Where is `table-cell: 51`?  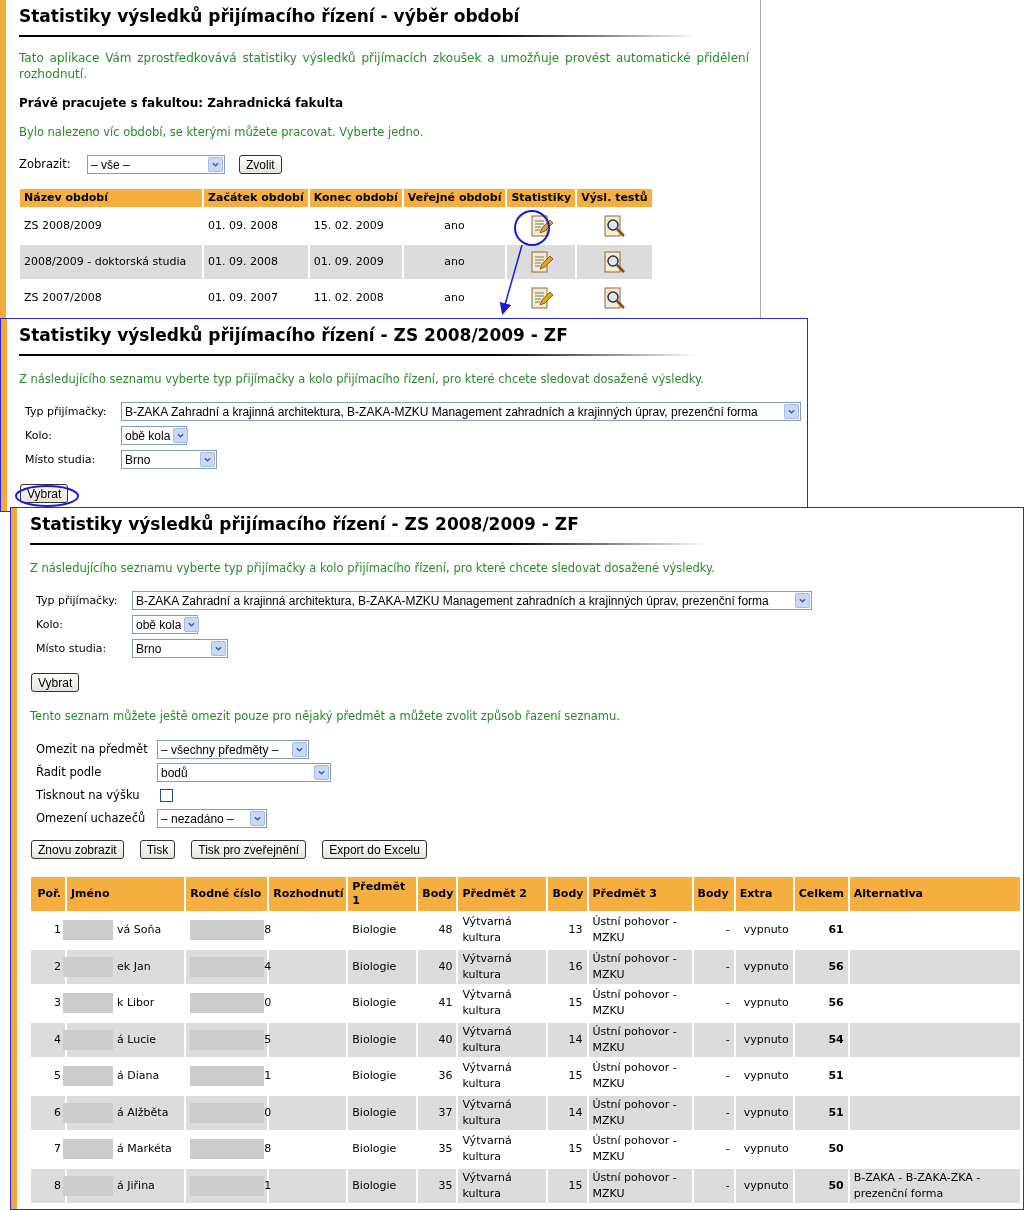 table-cell: 51 is located at coordinates (821, 1112).